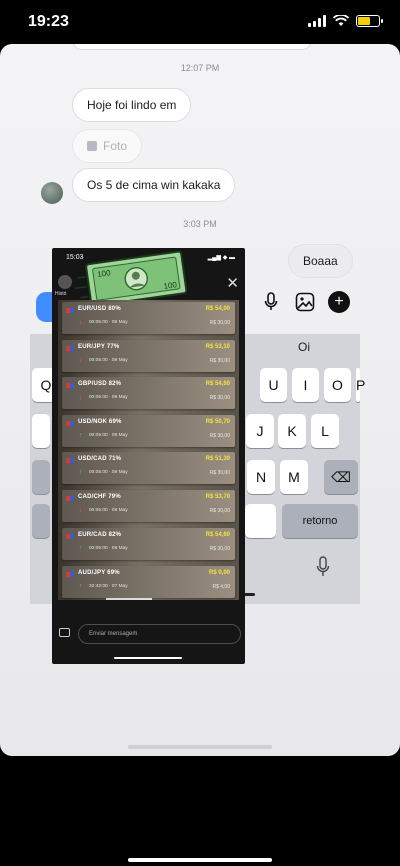 The width and height of the screenshot is (400, 866). Describe the element at coordinates (115, 146) in the screenshot. I see `photo-label: Foto` at that location.